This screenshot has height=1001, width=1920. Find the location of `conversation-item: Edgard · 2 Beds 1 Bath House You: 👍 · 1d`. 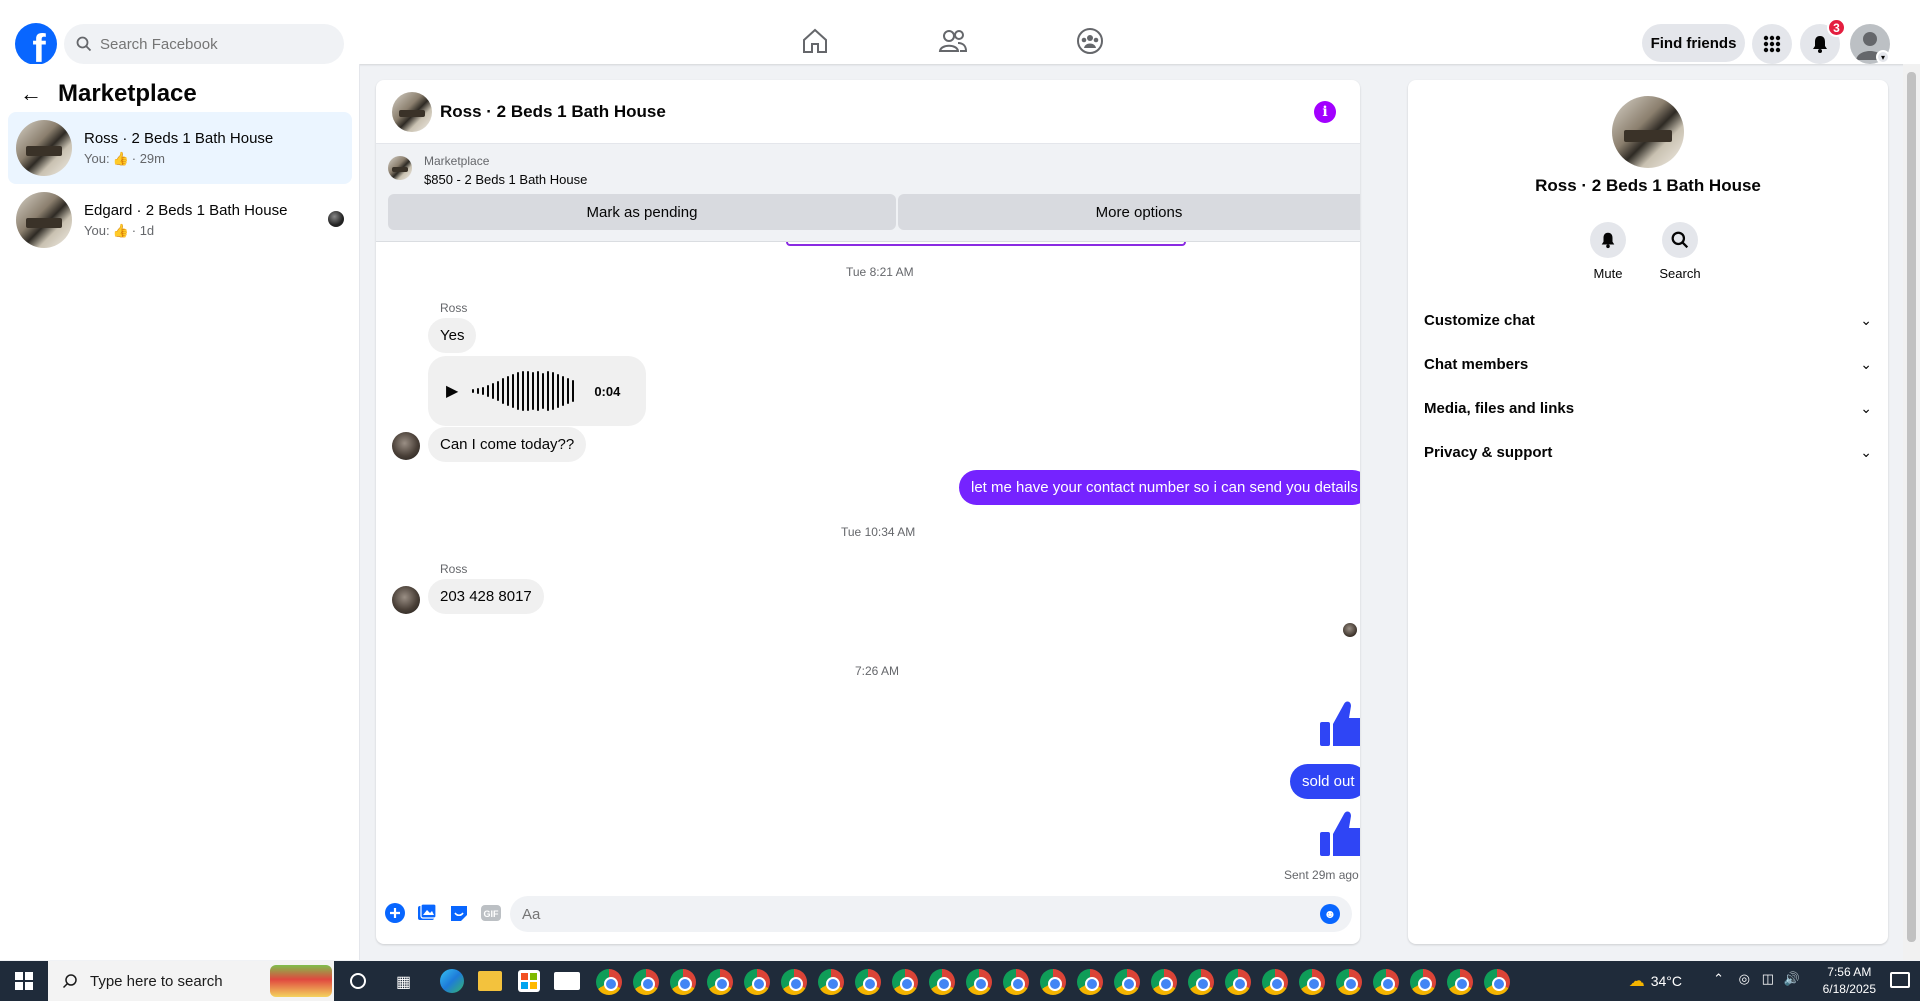

conversation-item: Edgard · 2 Beds 1 Bath House You: 👍 · 1d is located at coordinates (180, 220).